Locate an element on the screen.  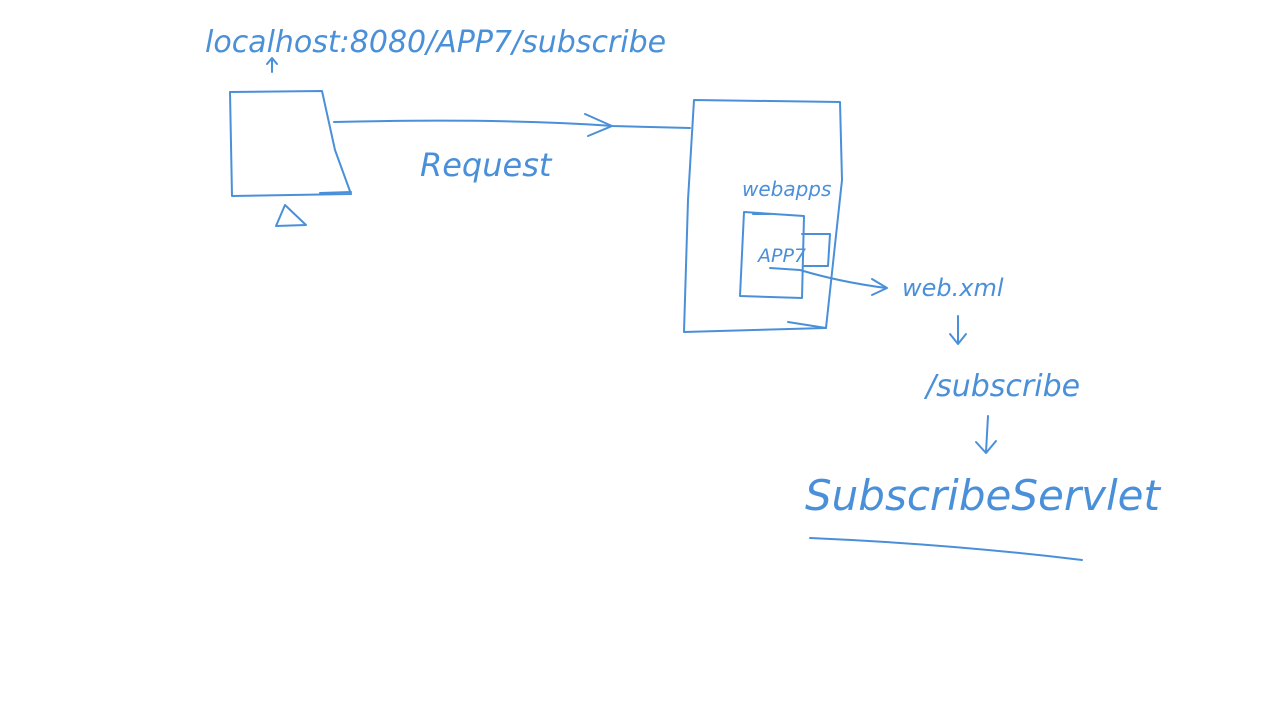
webapps-label: webapps is located at coordinates (786, 189).